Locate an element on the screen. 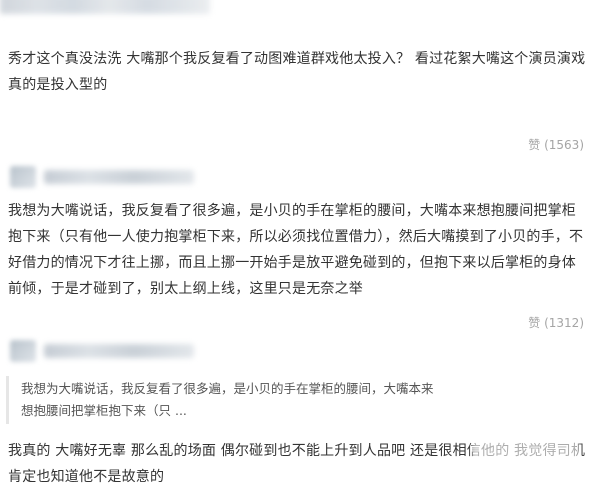 Image resolution: width=600 pixels, height=496 pixels. comment-footer: 赞 (1563) is located at coordinates (300, 145).